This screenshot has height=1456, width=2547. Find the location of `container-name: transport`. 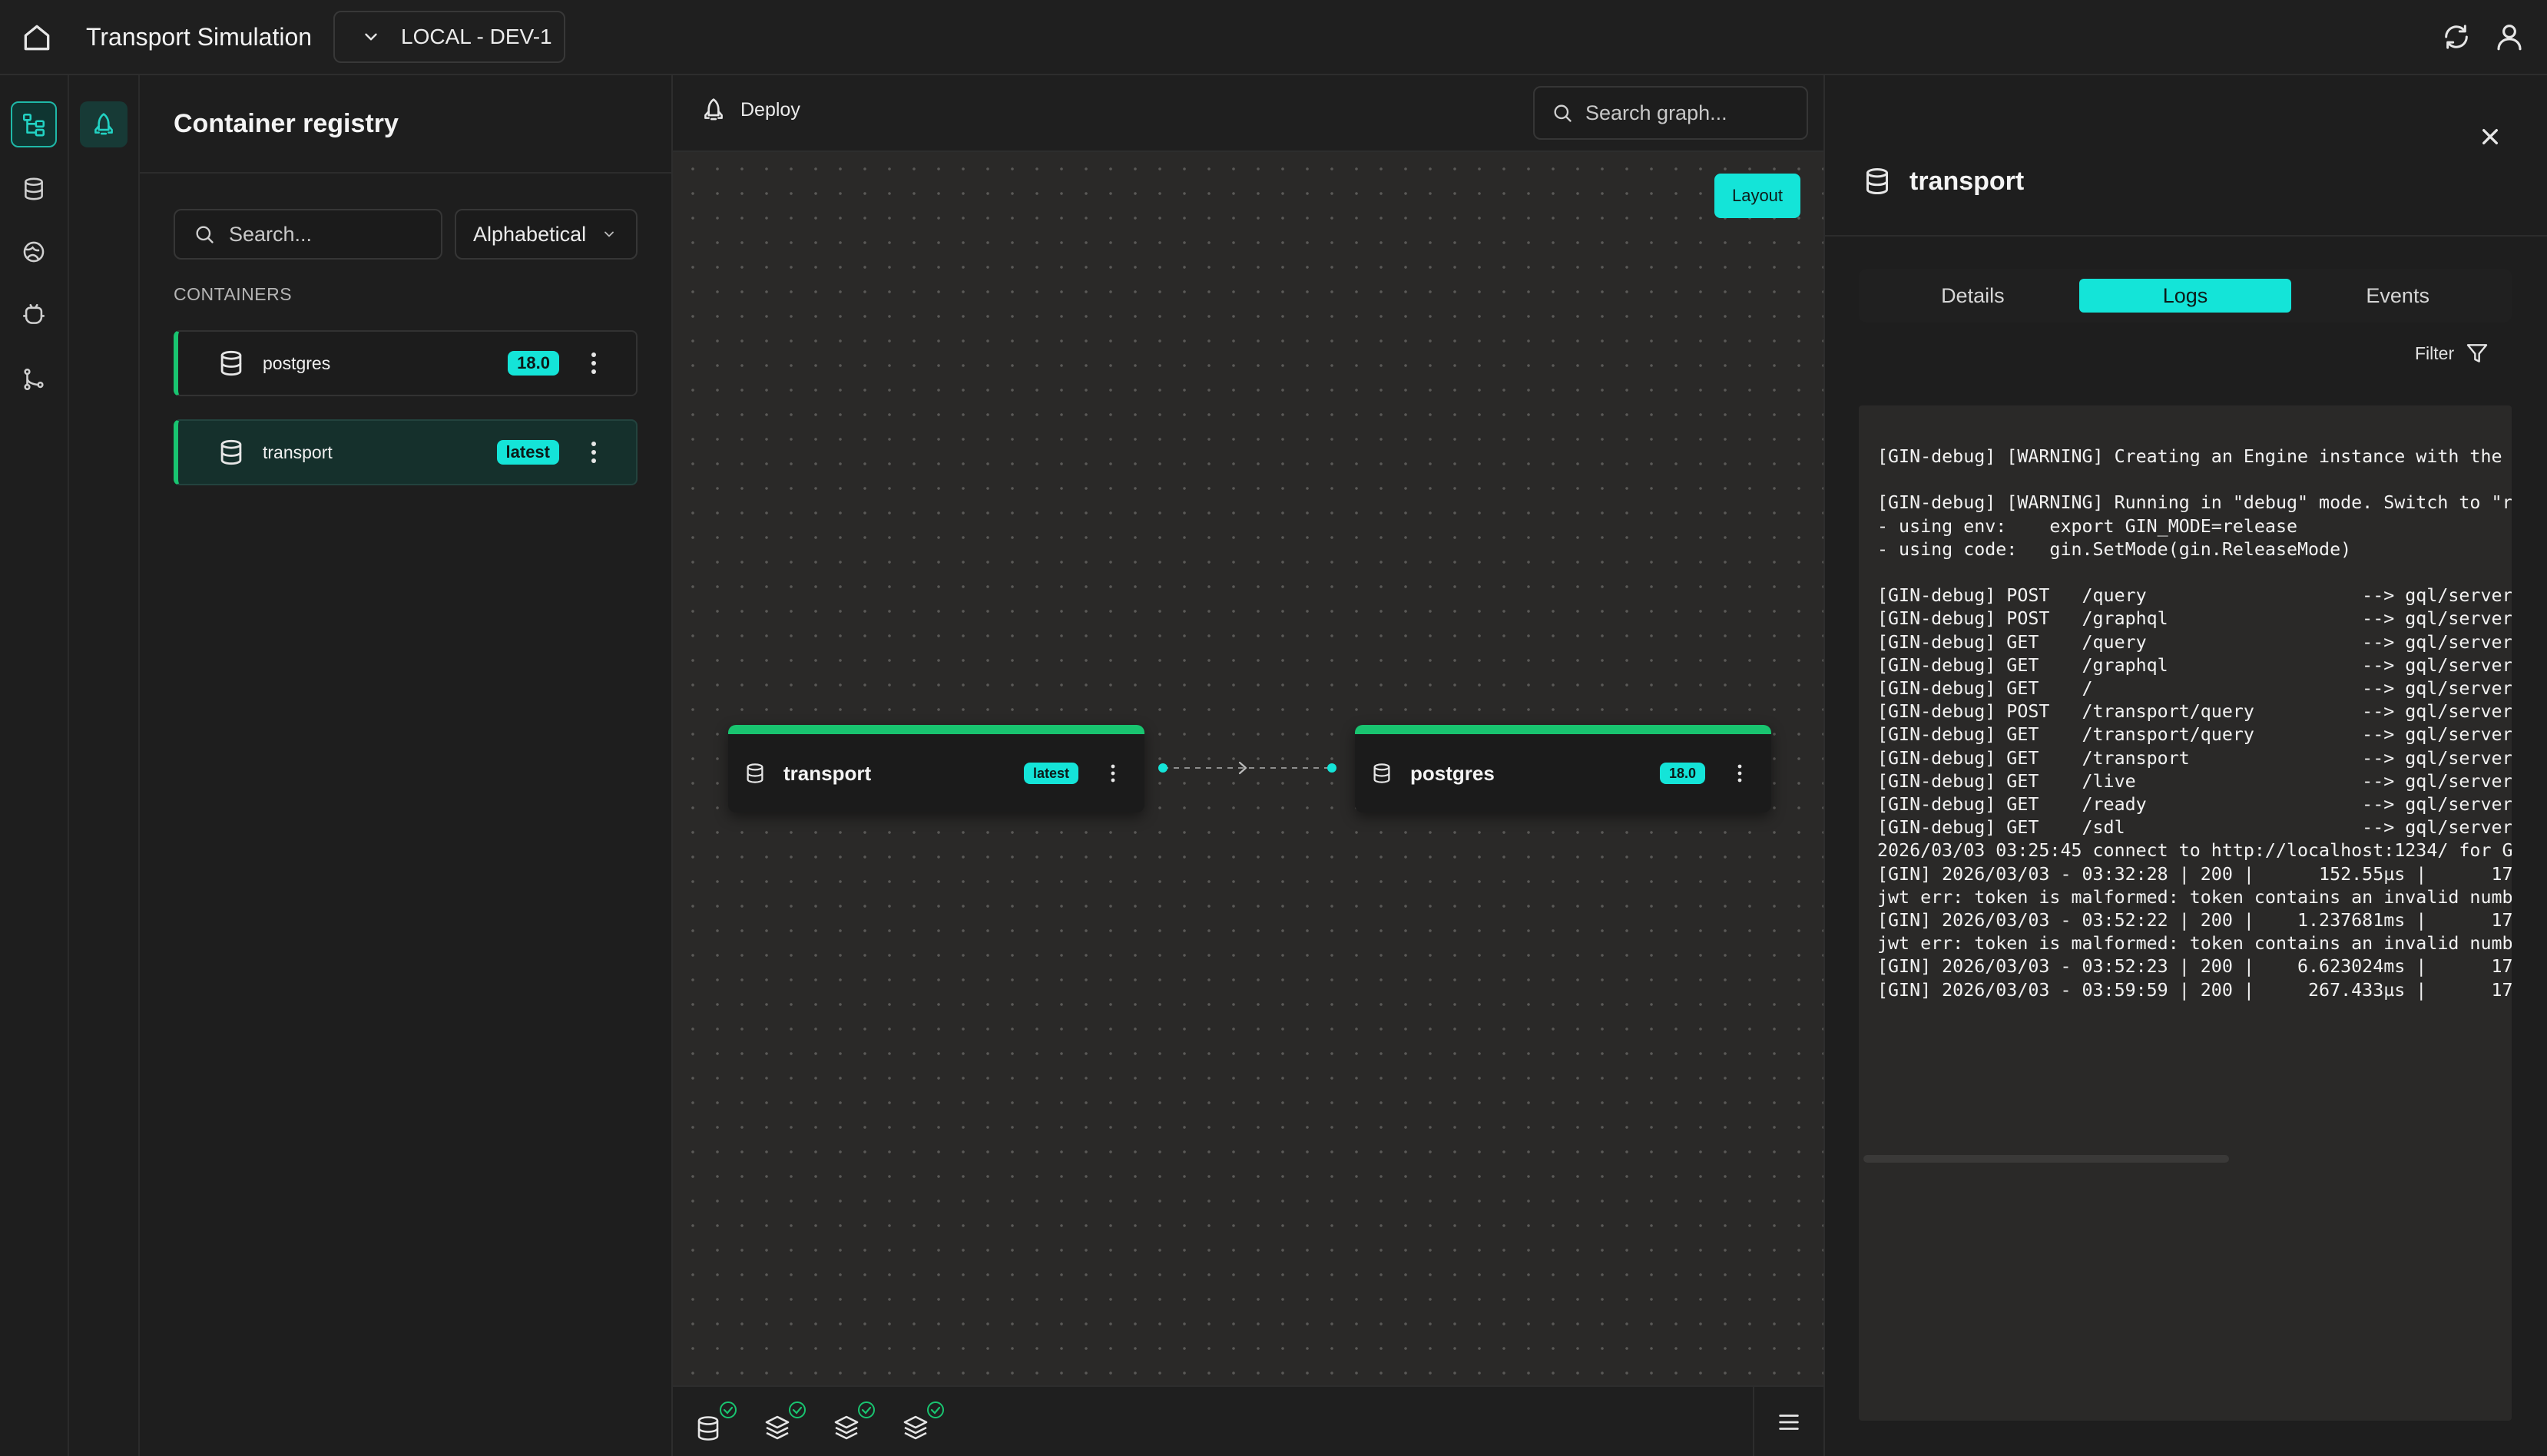

container-name: transport is located at coordinates (298, 452).